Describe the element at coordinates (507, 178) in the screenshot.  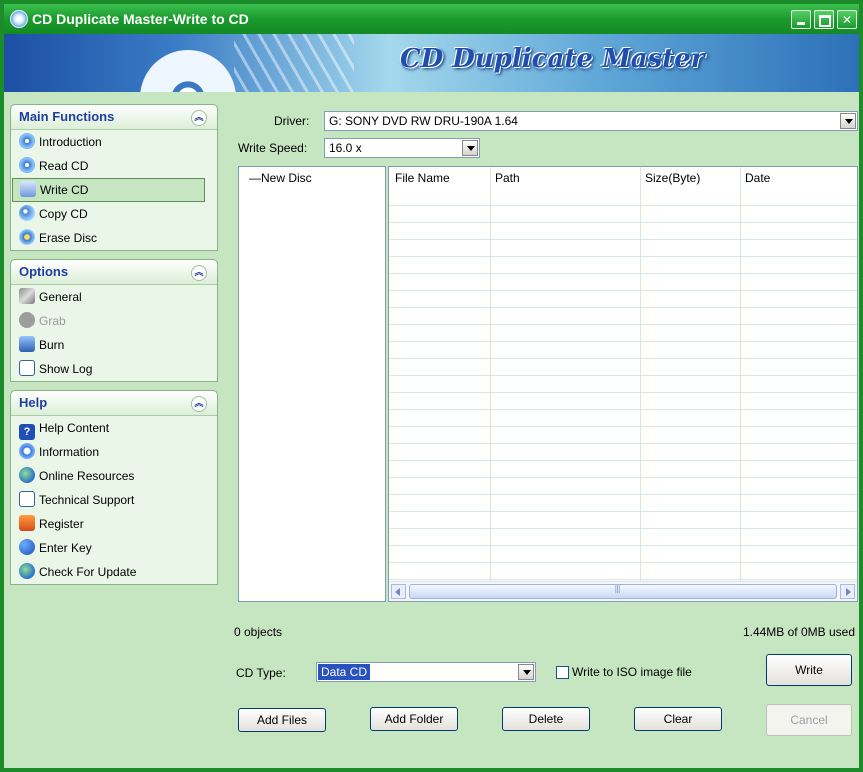
I see `column-path: Path` at that location.